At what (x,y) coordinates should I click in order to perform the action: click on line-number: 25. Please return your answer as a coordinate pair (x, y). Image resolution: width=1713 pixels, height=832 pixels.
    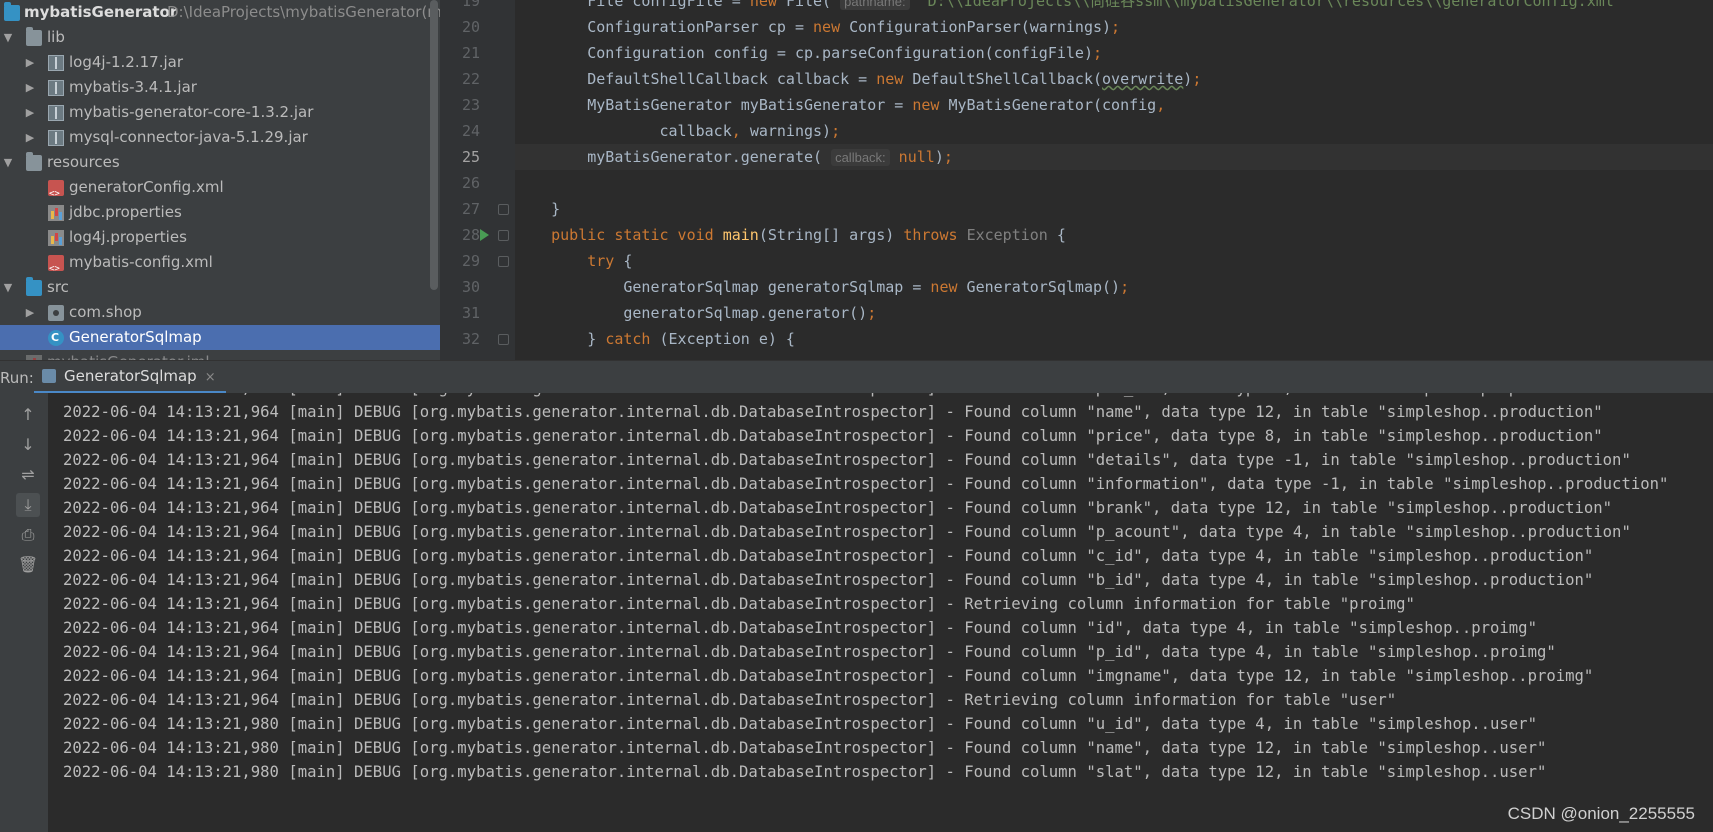
    Looking at the image, I should click on (470, 157).